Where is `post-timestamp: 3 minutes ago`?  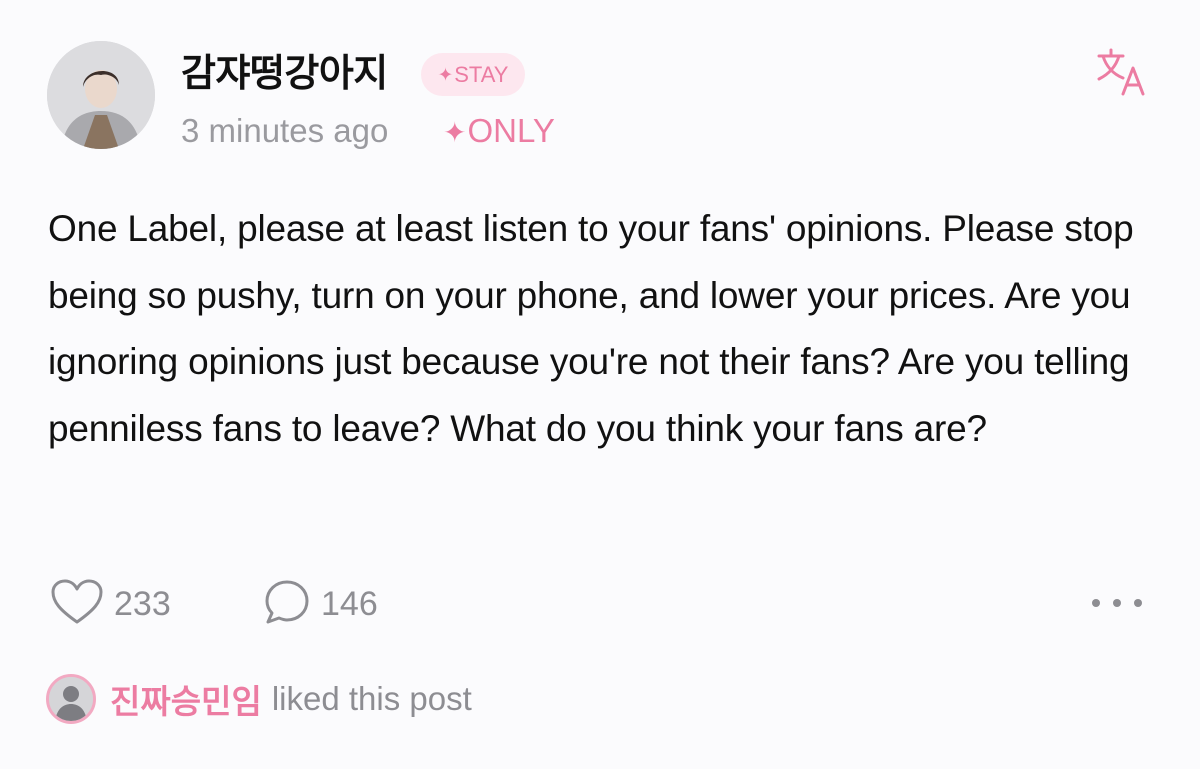
post-timestamp: 3 minutes ago is located at coordinates (285, 130).